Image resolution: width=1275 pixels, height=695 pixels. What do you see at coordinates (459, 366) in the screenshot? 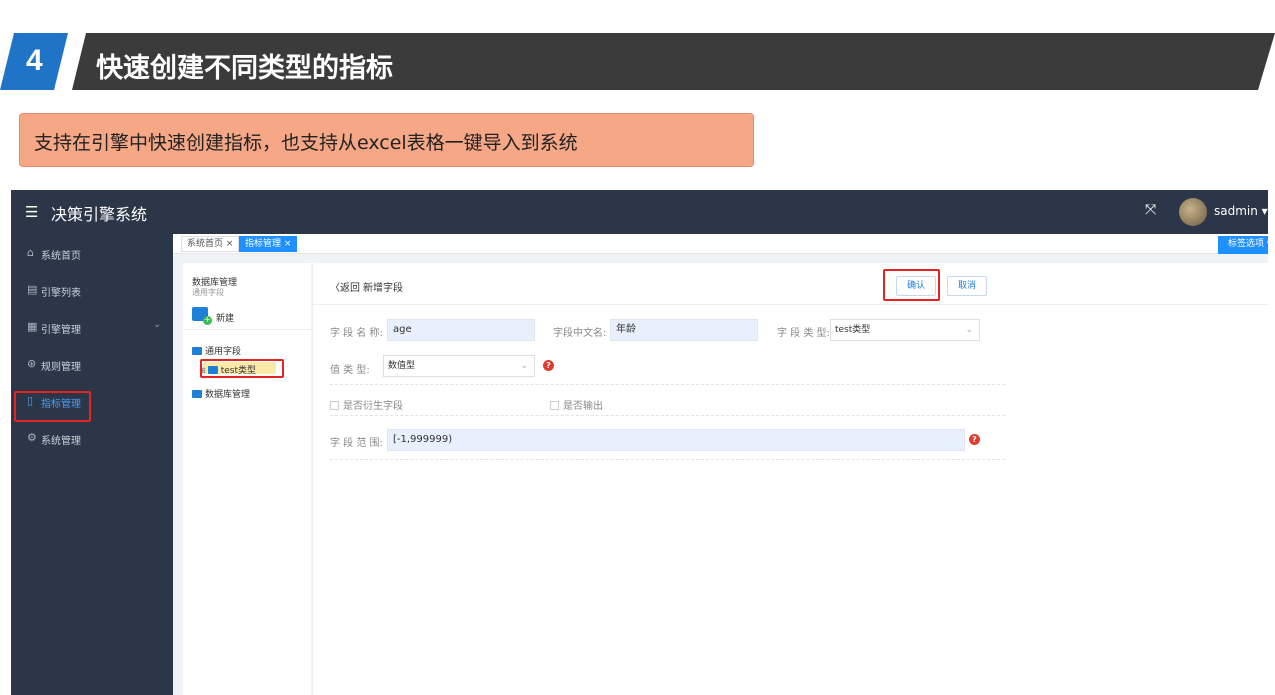
I see `value-type-select: 数值型 ⌄` at bounding box center [459, 366].